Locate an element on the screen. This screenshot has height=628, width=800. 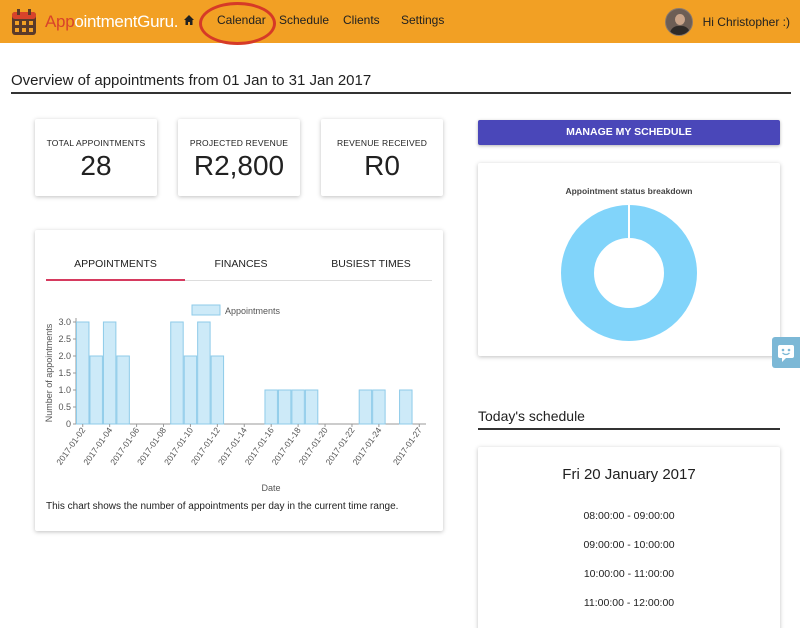
y-tick-label: 2.5 is located at coordinates (64, 339).